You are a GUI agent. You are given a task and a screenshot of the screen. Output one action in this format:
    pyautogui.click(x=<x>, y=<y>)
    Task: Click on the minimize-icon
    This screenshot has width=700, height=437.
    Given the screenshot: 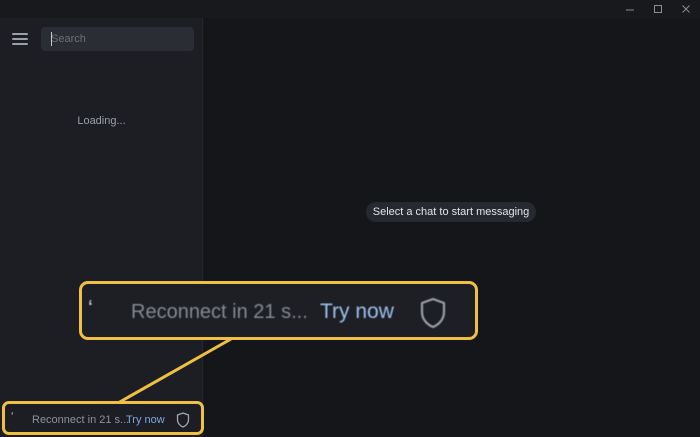 What is the action you would take?
    pyautogui.click(x=630, y=9)
    